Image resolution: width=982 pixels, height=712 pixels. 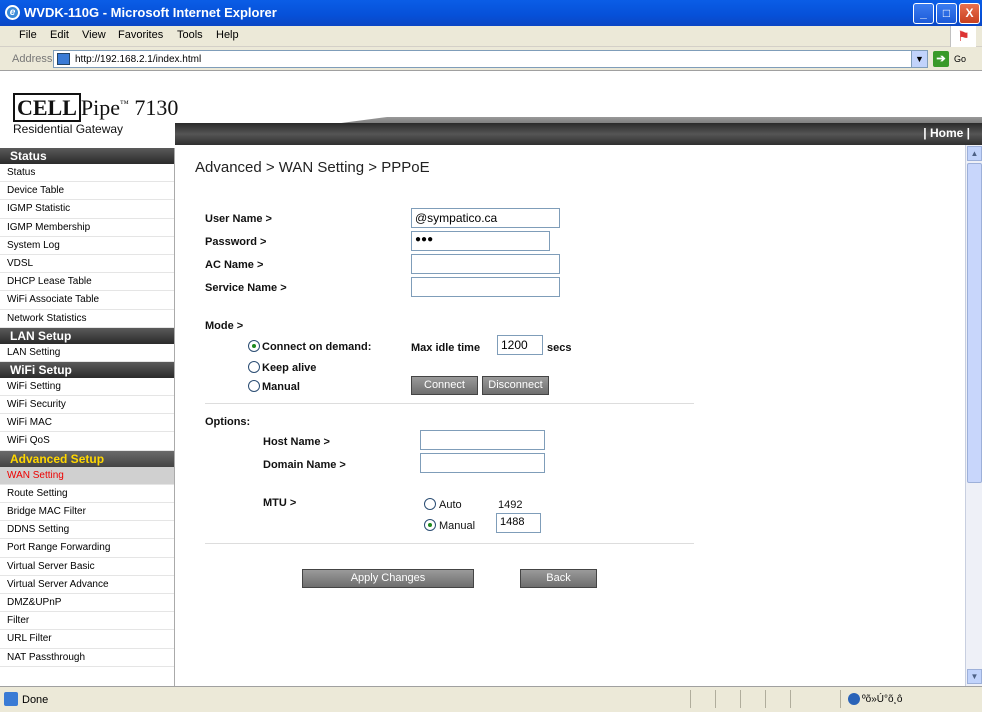 I want to click on brand-tm: ™, so click(x=124, y=103).